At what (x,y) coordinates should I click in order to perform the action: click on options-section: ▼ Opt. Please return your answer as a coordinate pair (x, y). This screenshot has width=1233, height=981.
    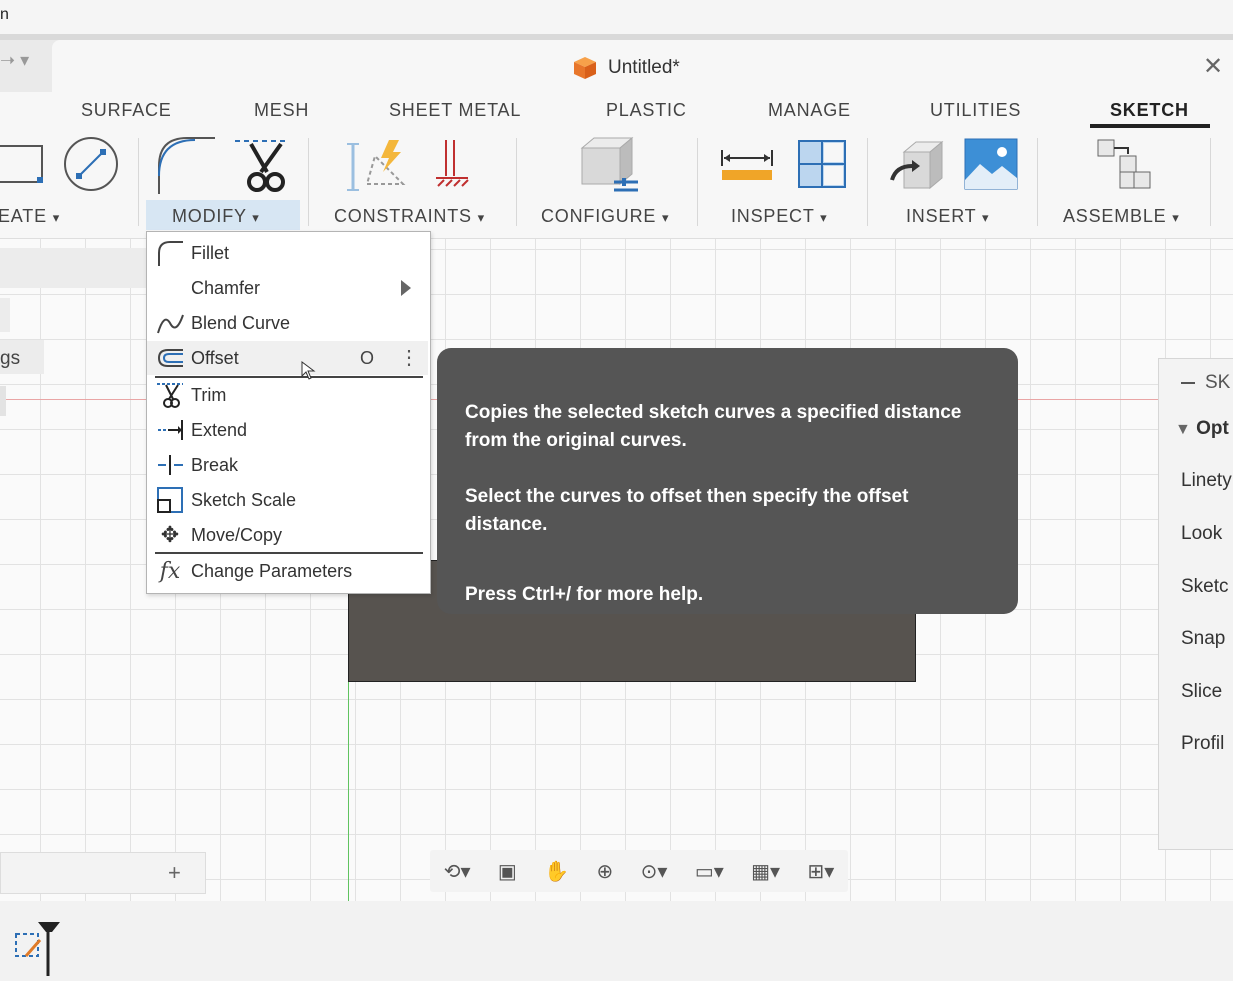
    Looking at the image, I should click on (1202, 429).